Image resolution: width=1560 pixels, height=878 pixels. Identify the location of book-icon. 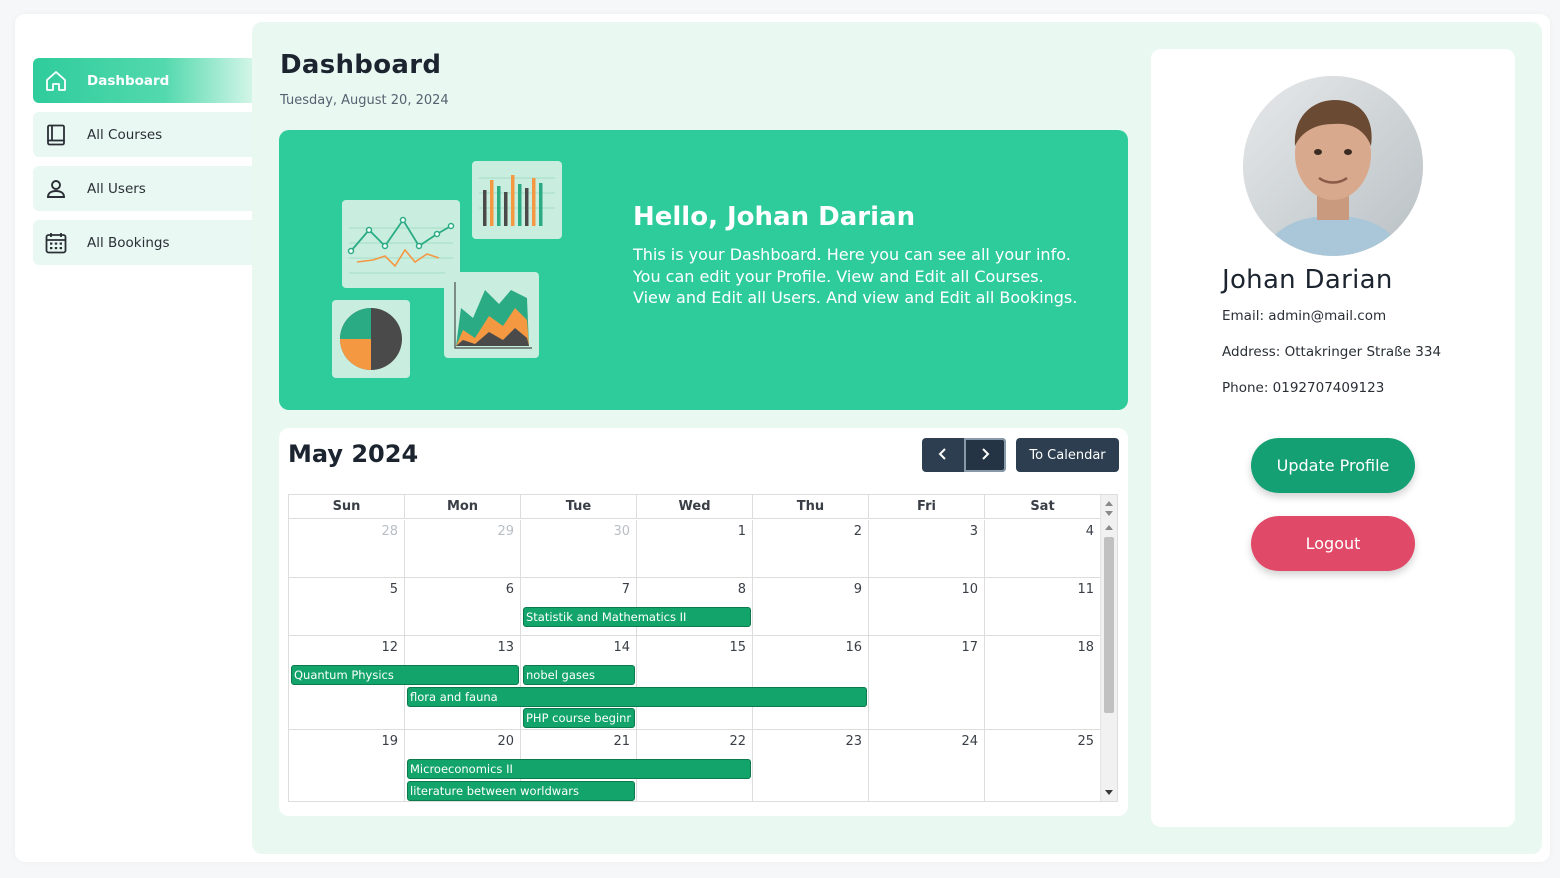
(56, 135).